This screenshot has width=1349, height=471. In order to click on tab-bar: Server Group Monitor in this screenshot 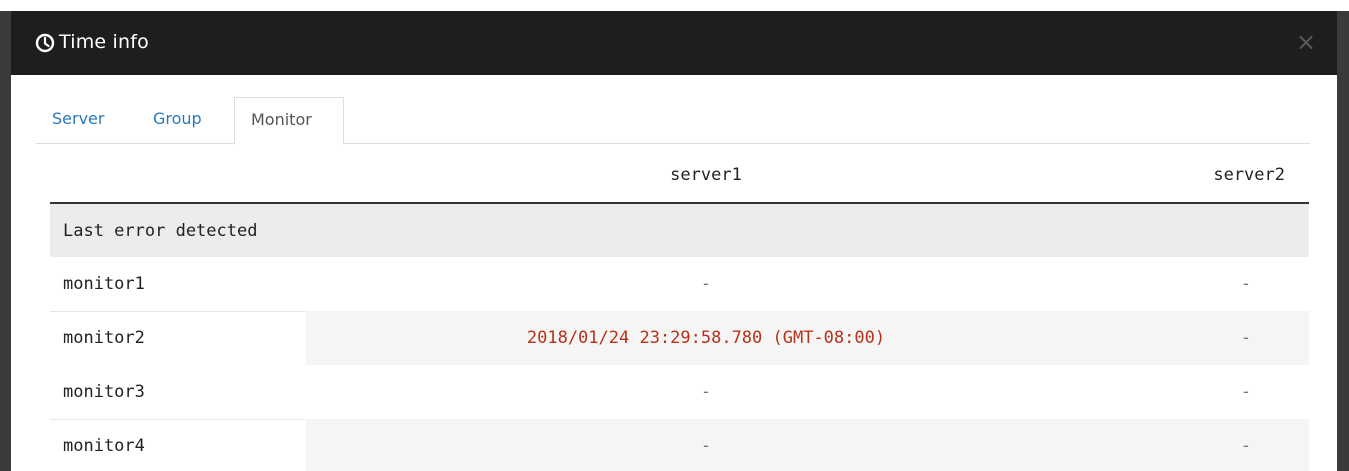, I will do `click(673, 121)`.